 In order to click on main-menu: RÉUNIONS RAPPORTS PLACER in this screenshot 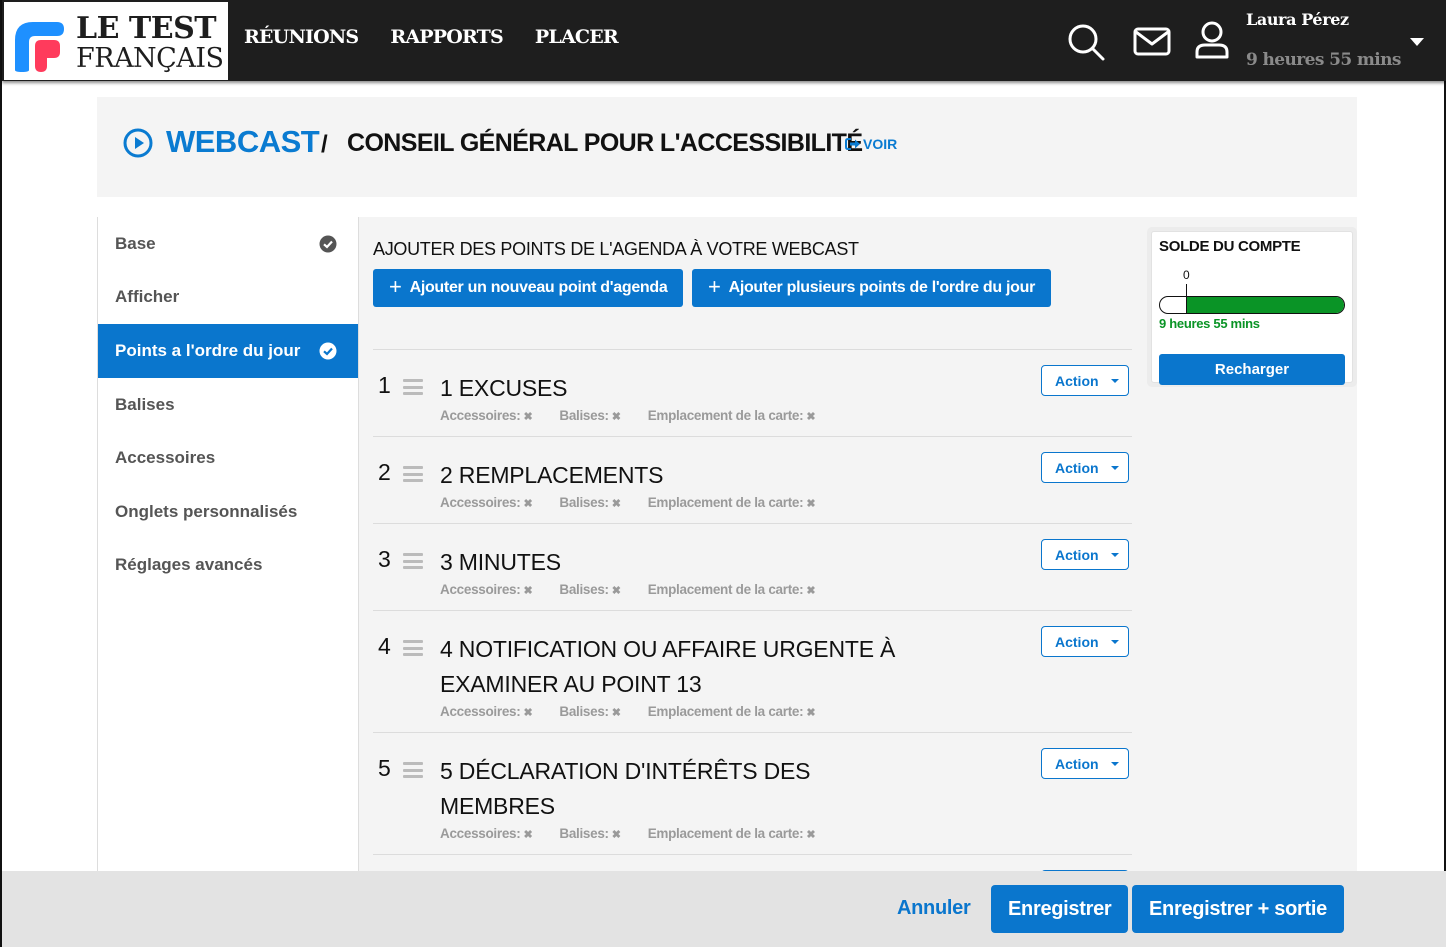, I will do `click(431, 37)`.